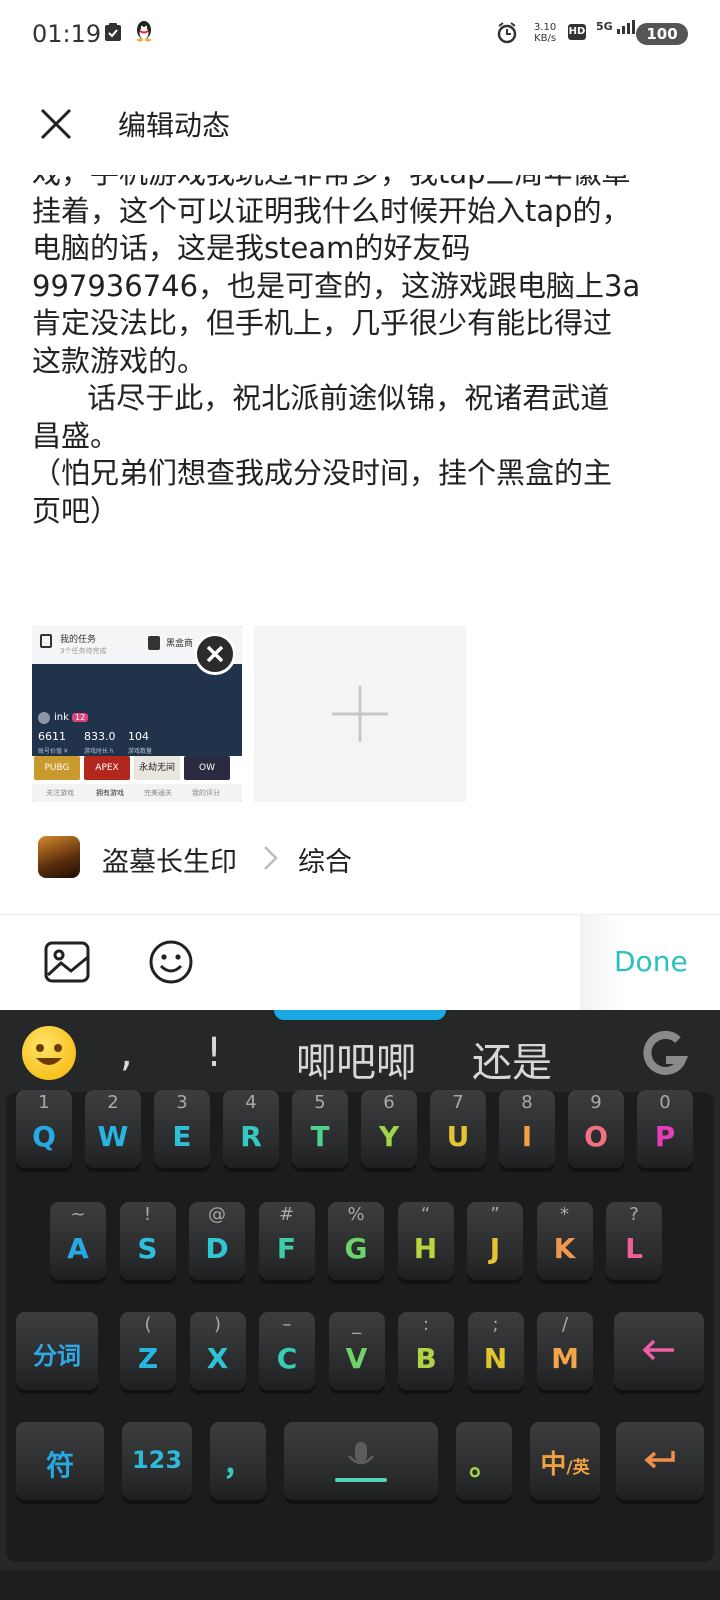  What do you see at coordinates (217, 1324) in the screenshot?
I see `key-sublabel: )` at bounding box center [217, 1324].